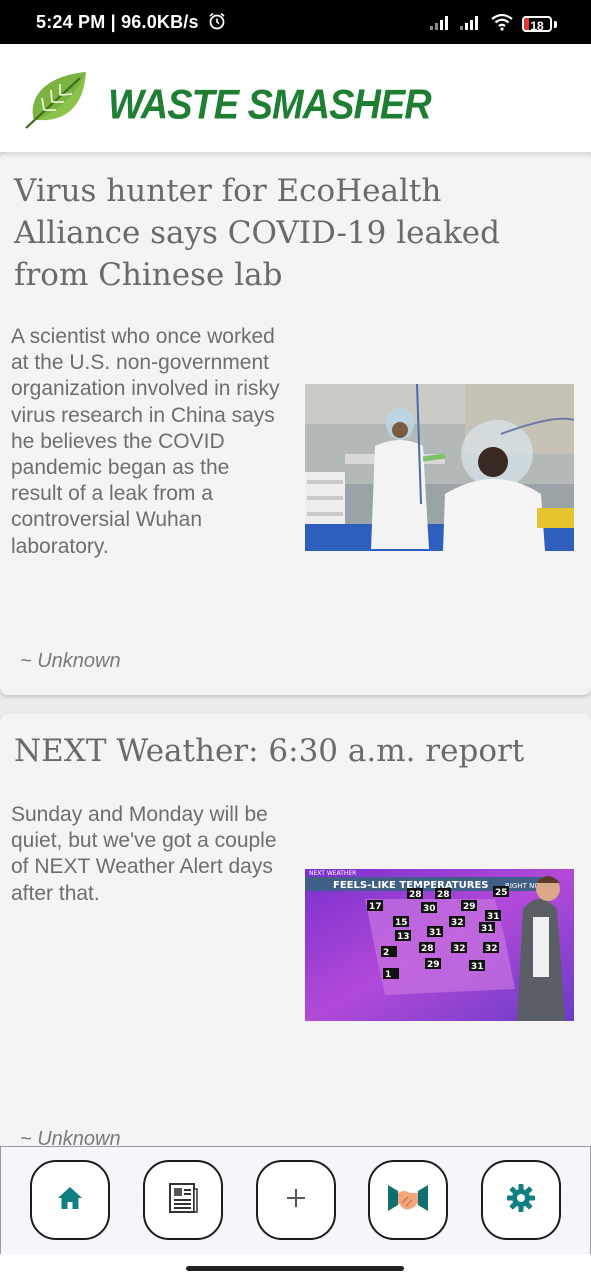 The width and height of the screenshot is (591, 1280). I want to click on temp-label: 2, so click(386, 953).